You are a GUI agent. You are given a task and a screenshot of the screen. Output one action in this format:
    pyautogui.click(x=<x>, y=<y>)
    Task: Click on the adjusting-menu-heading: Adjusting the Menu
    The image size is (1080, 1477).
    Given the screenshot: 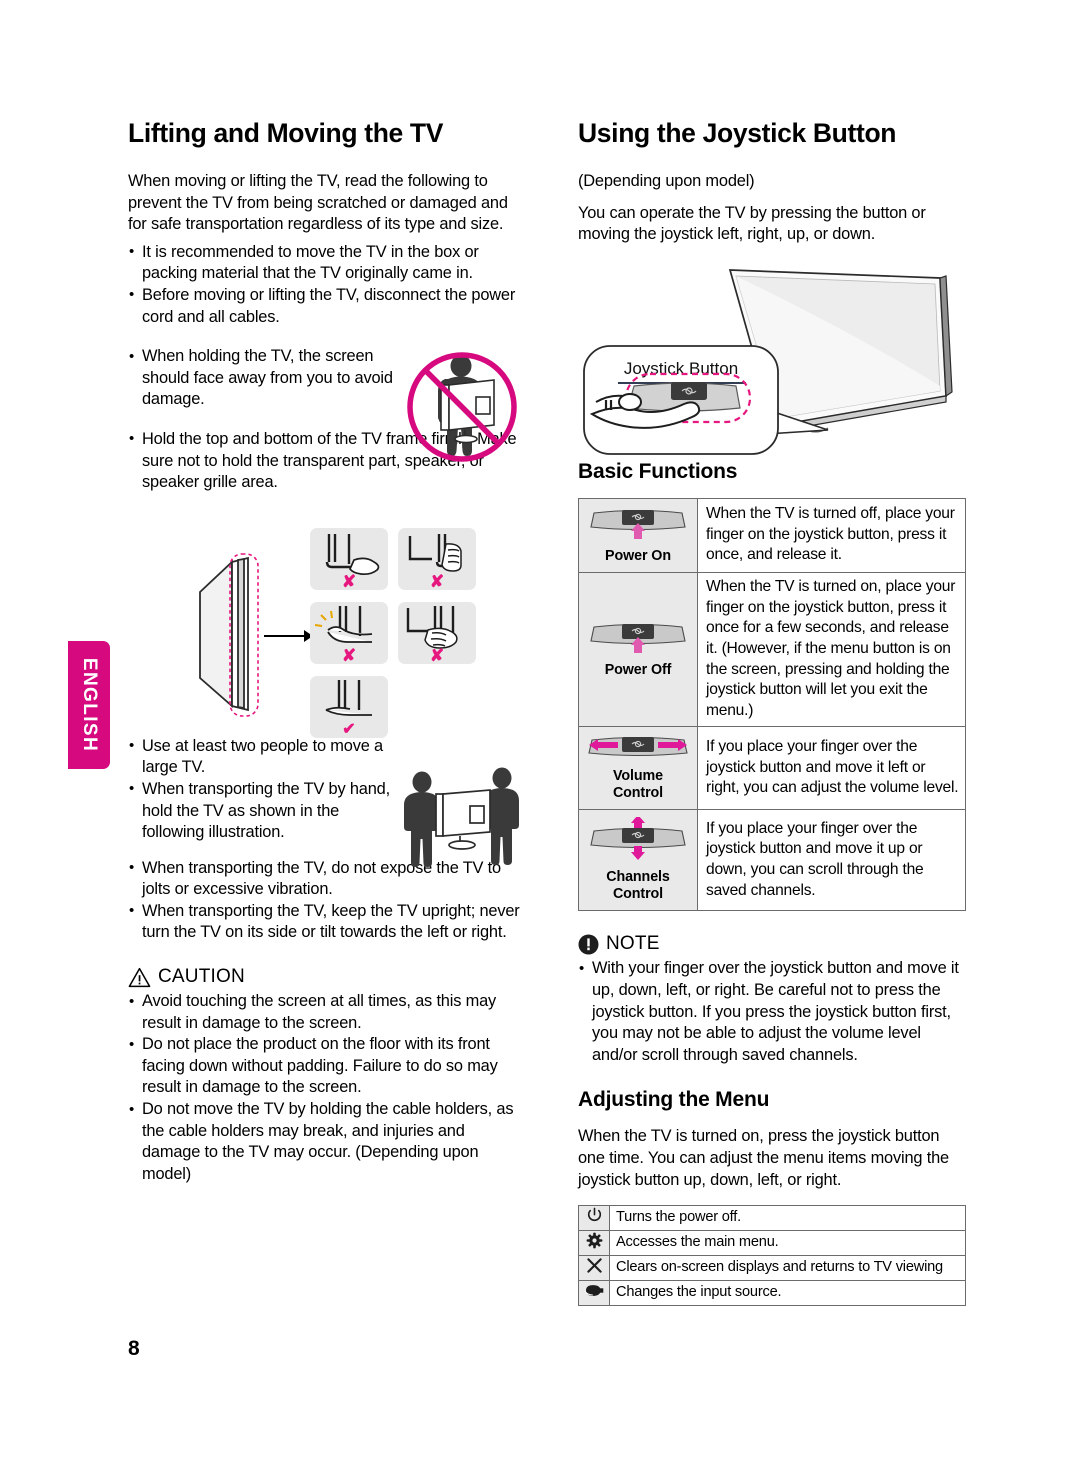 What is the action you would take?
    pyautogui.click(x=674, y=1100)
    